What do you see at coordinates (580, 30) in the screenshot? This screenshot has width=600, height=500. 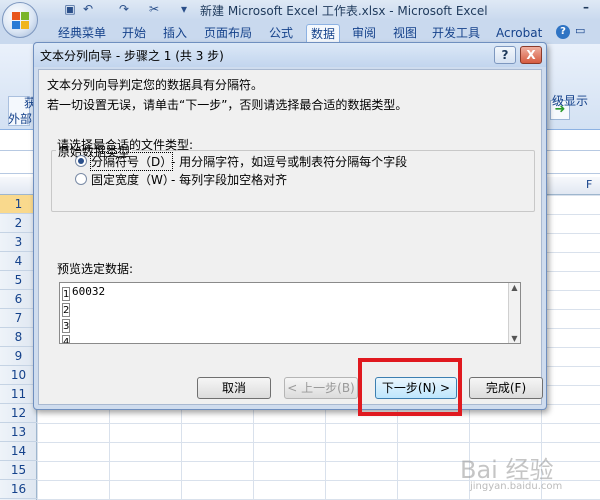 I see `ribbon-minimize-icon: ▭` at bounding box center [580, 30].